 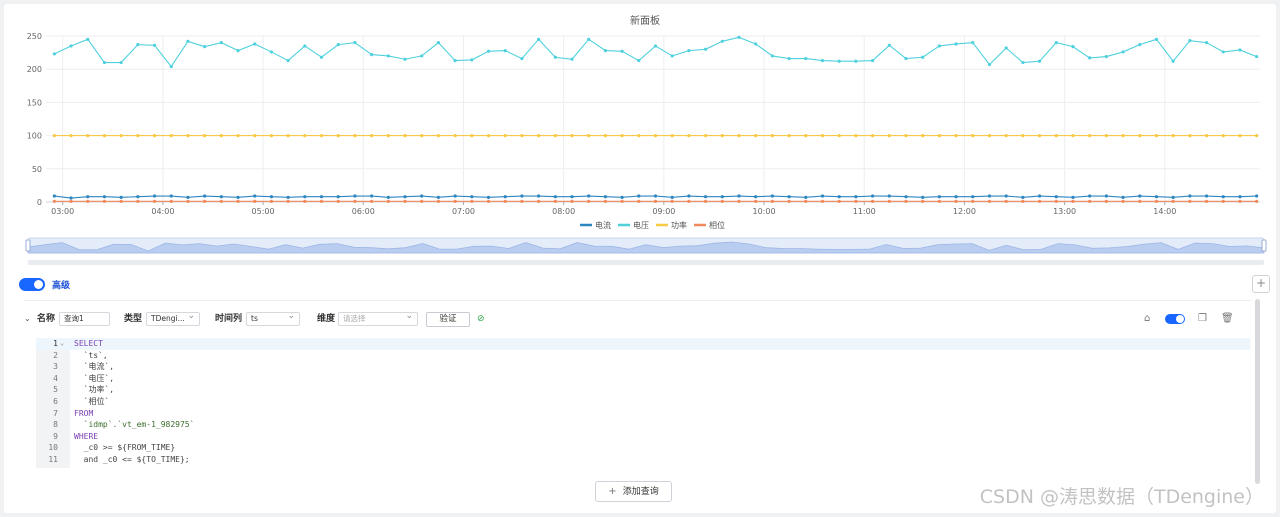 I want to click on line-number: 11, so click(x=53, y=459).